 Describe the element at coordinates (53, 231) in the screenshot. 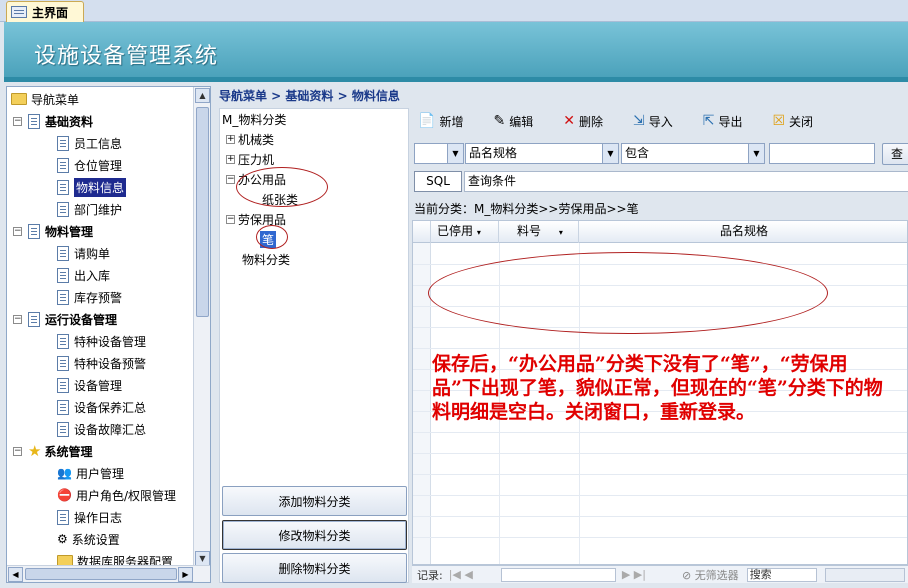

I see `nav-group-material: − 物料管理` at that location.